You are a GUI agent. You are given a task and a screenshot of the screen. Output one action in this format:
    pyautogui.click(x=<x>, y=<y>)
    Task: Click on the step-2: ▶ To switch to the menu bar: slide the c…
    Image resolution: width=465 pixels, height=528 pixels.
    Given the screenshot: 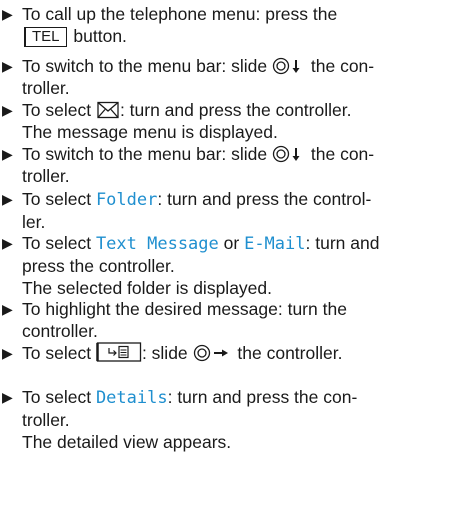 What is the action you would take?
    pyautogui.click(x=232, y=77)
    